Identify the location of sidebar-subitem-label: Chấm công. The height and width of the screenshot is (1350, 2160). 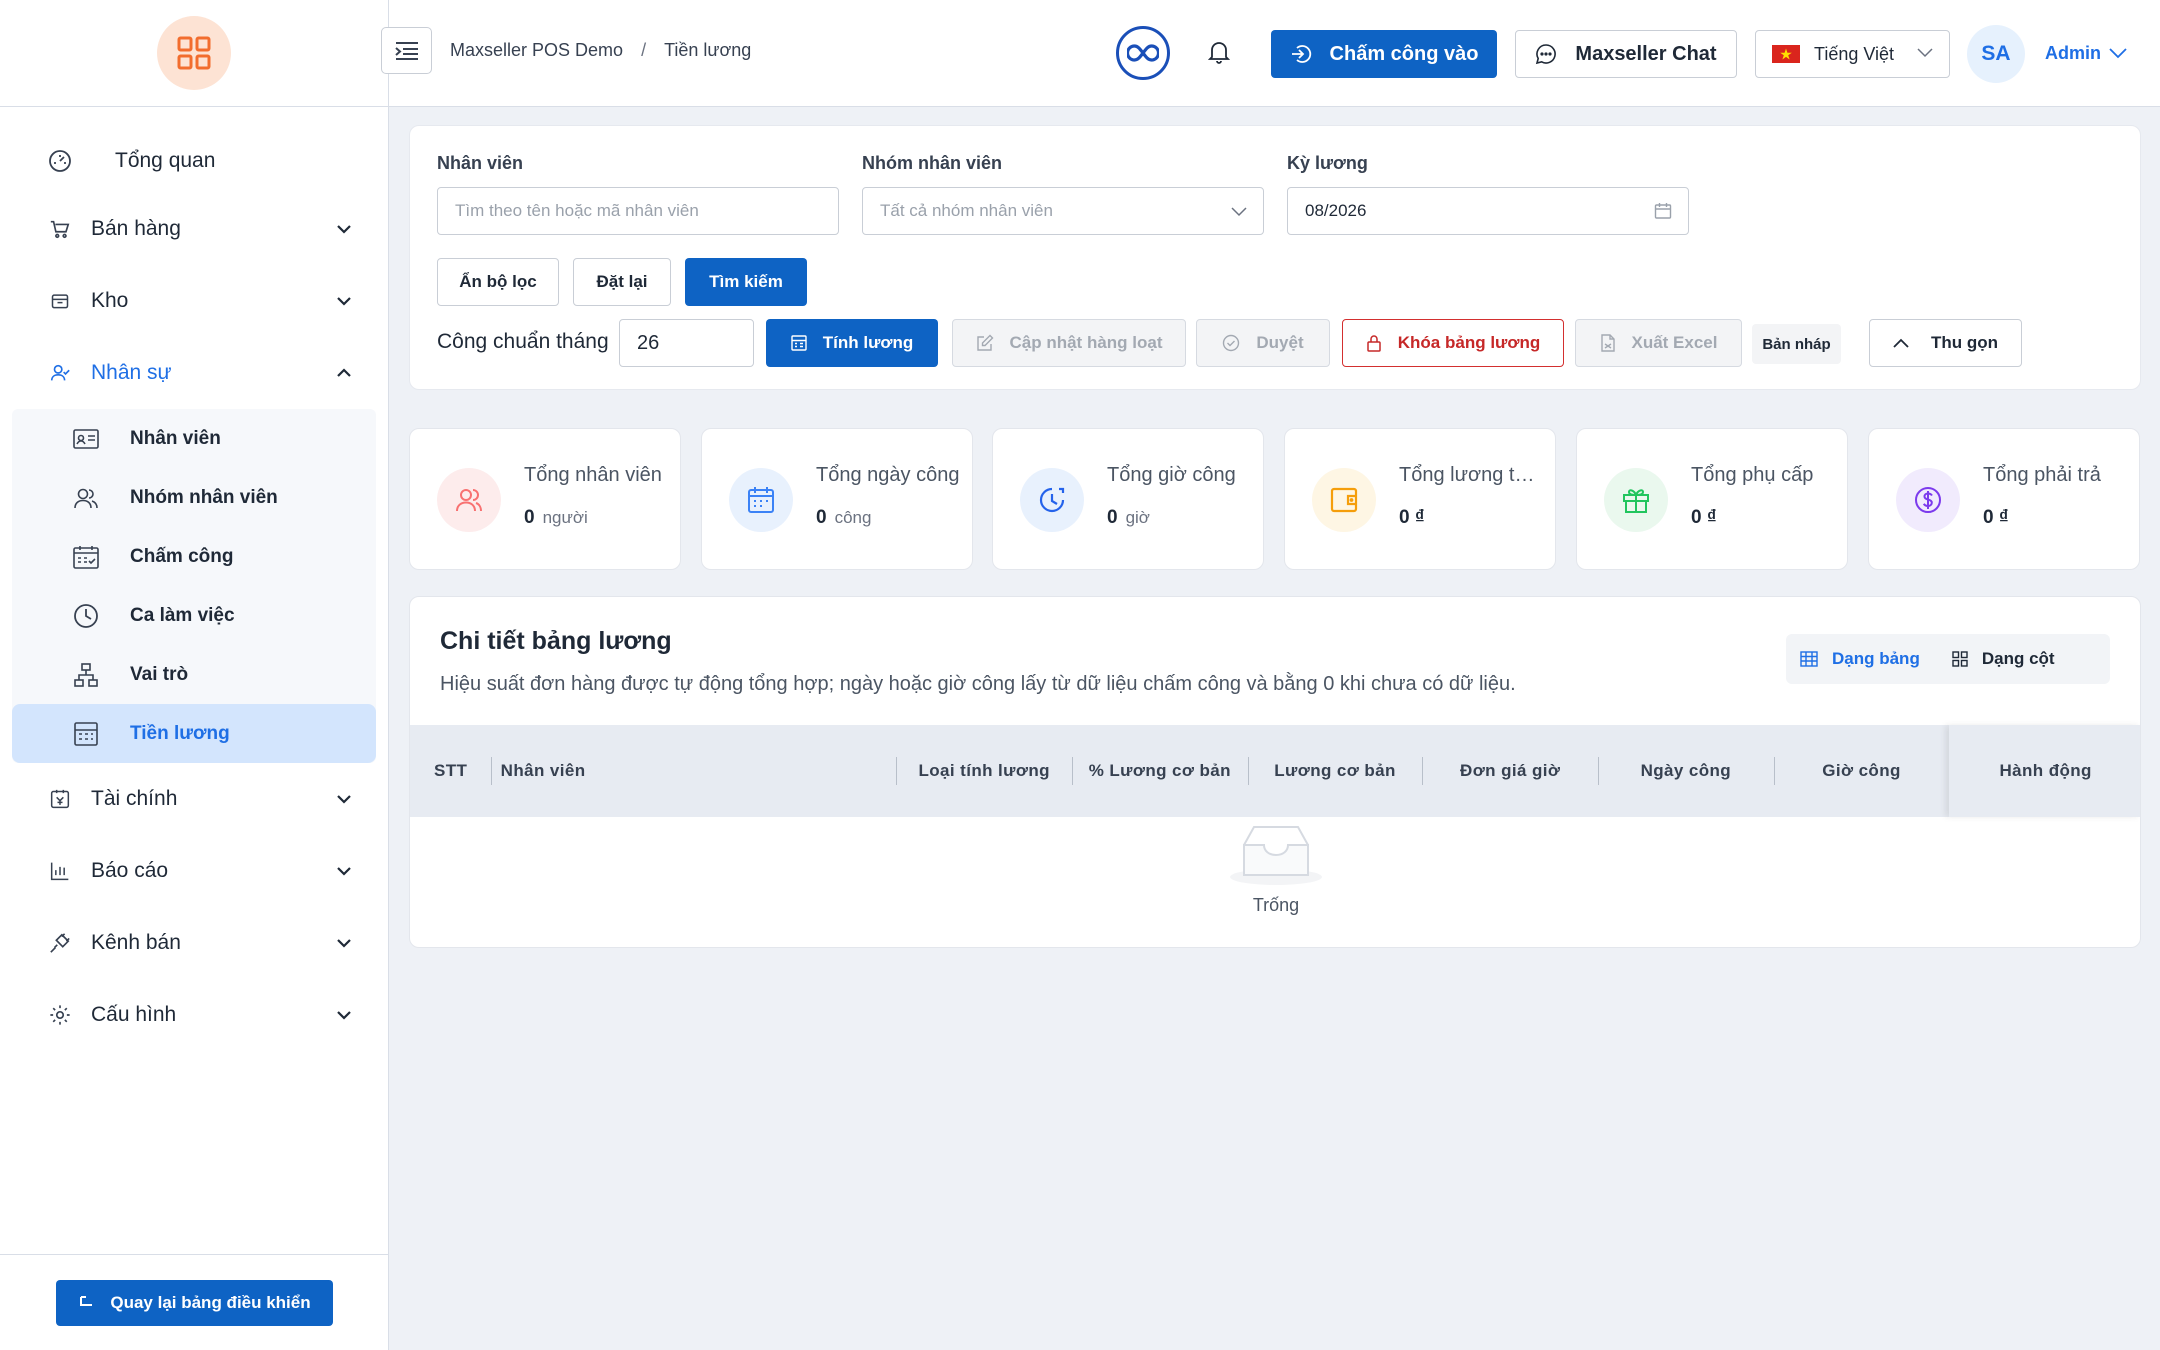
(182, 556).